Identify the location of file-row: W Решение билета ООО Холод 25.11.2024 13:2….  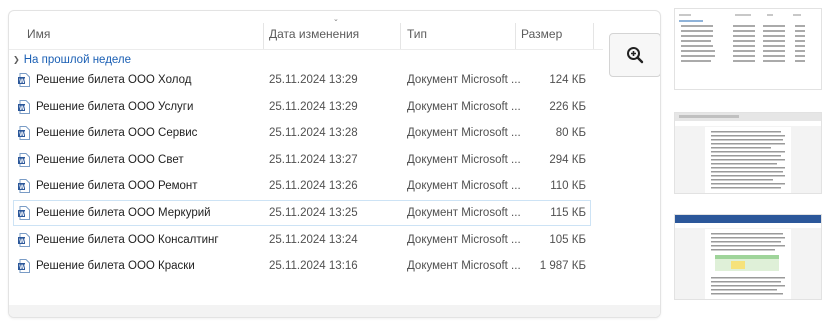
(302, 80).